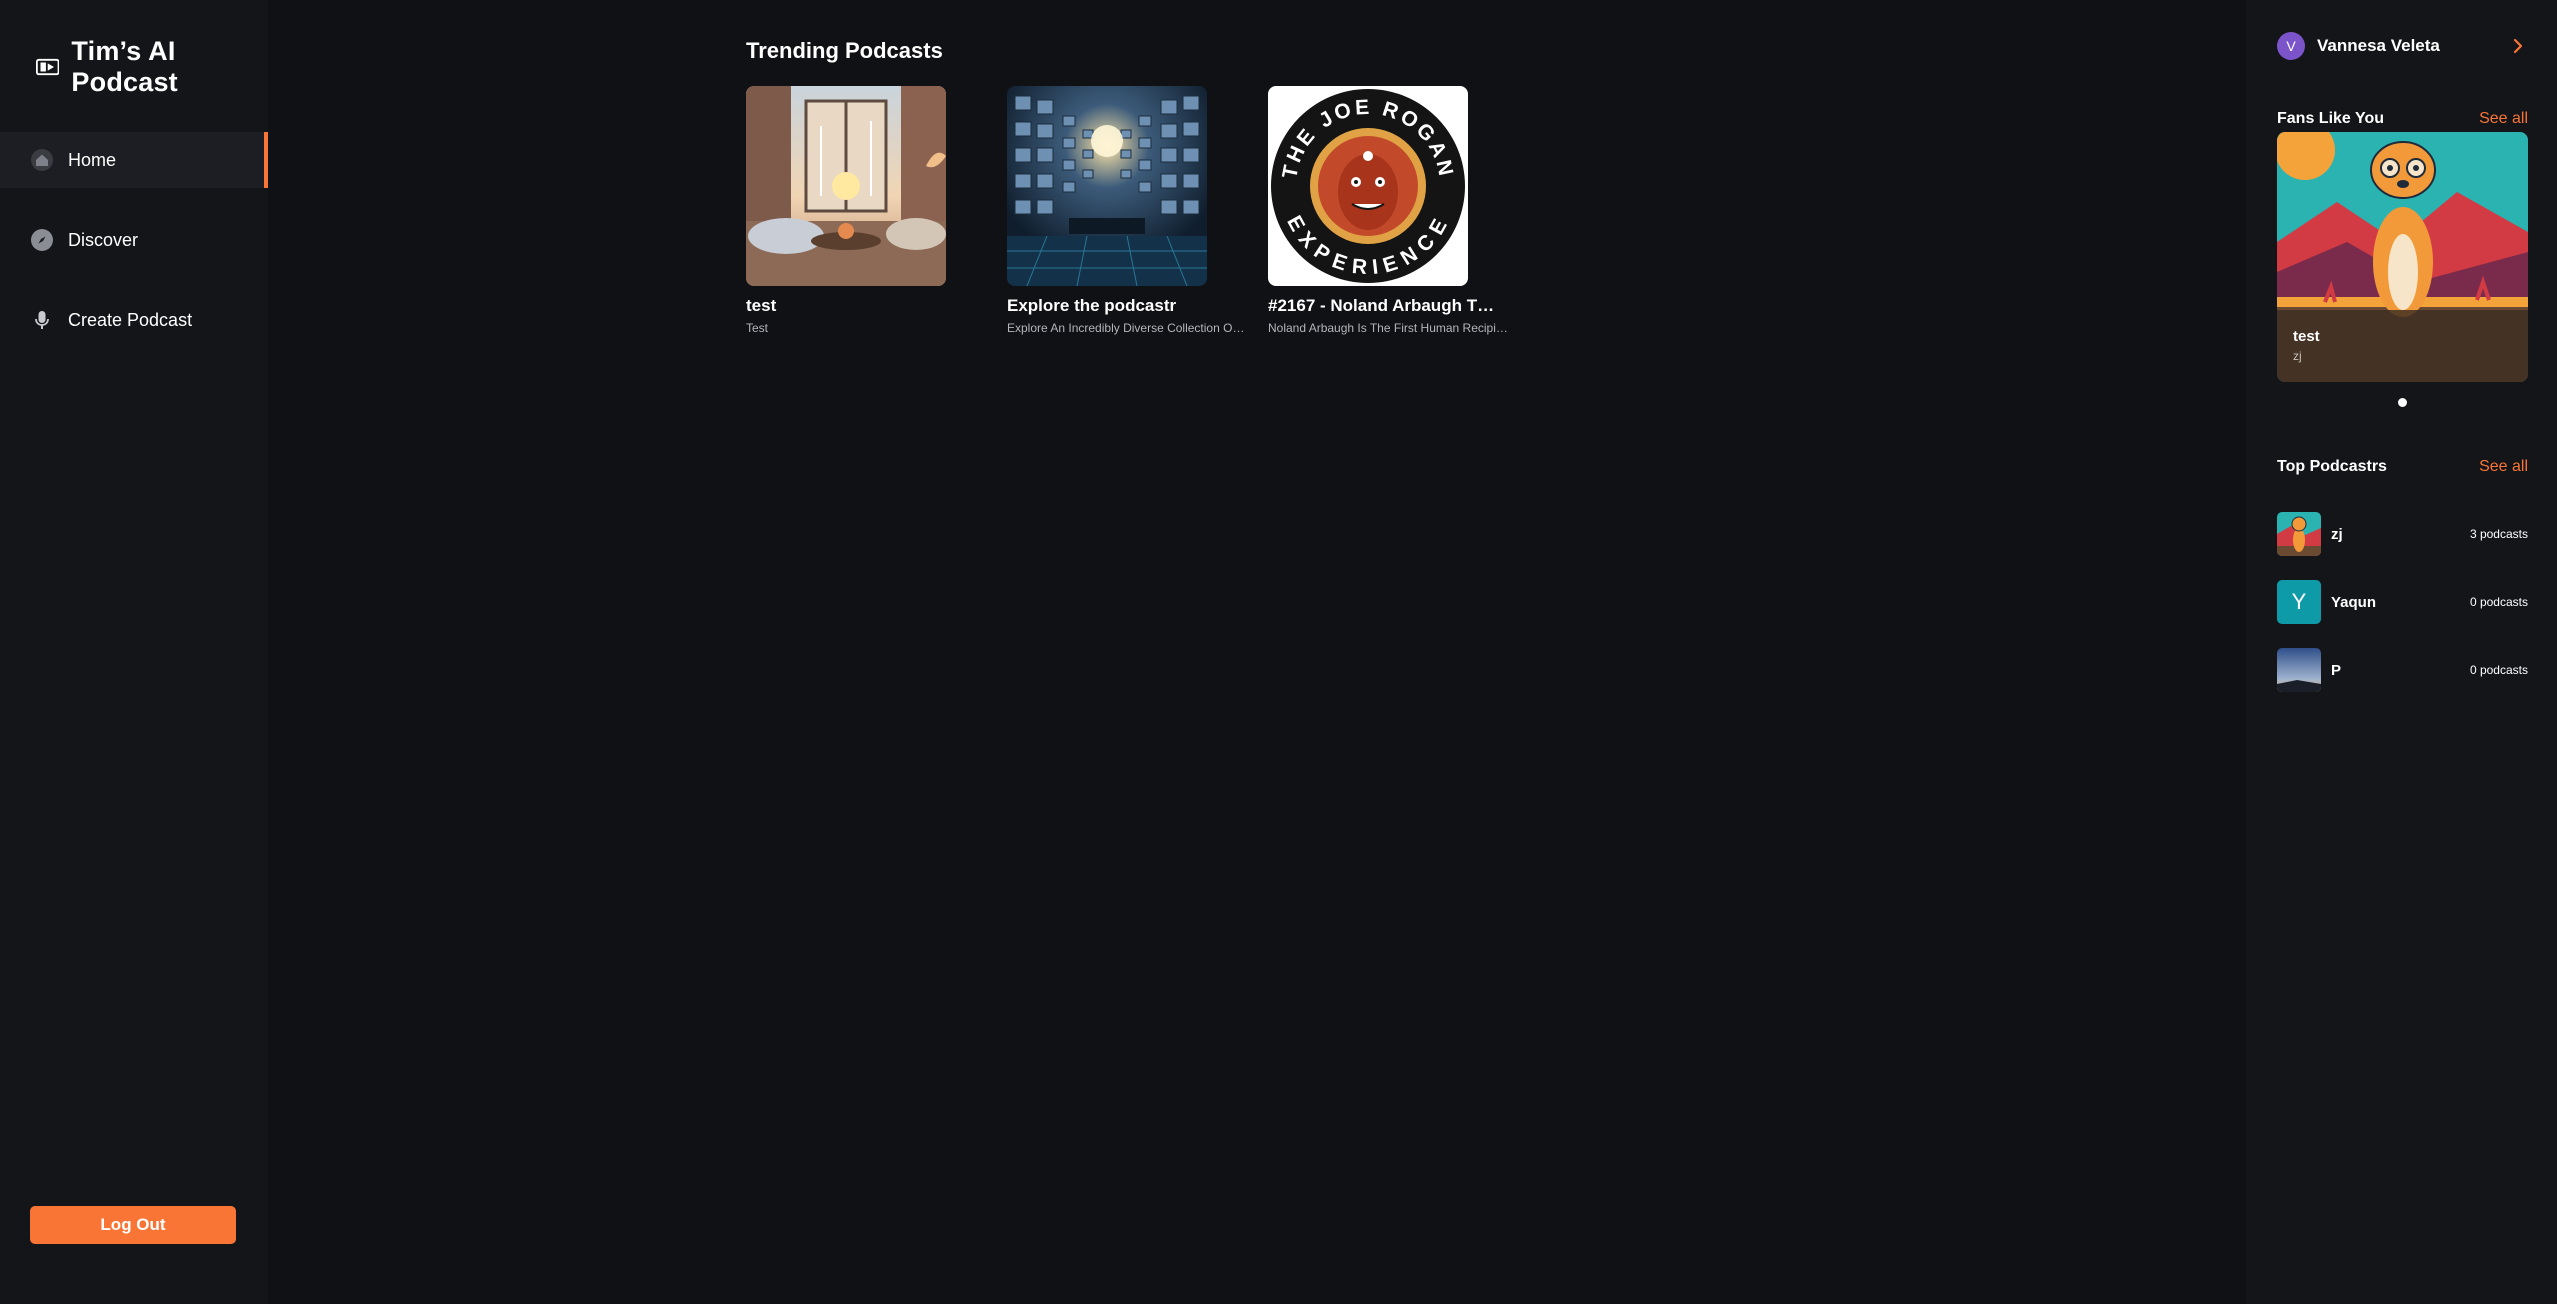  What do you see at coordinates (124, 66) in the screenshot?
I see `app-title: Tim’s AI Podcast` at bounding box center [124, 66].